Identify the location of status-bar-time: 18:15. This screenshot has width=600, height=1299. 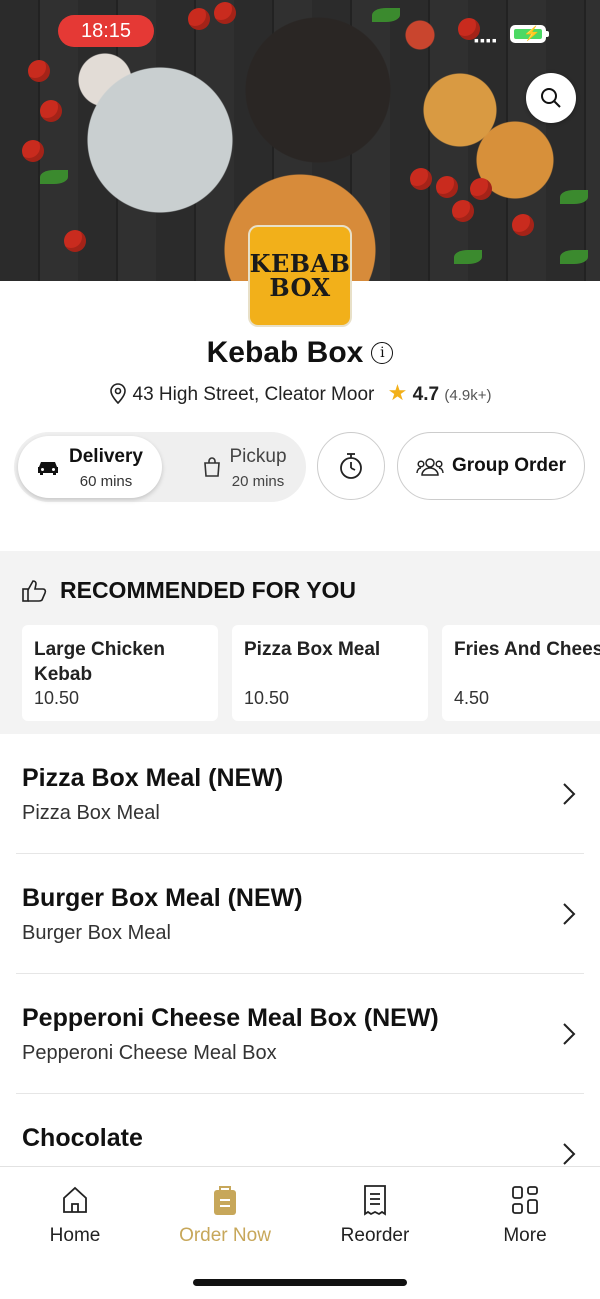
(106, 31).